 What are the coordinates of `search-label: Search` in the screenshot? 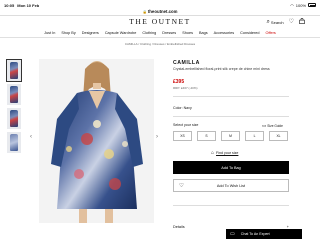 It's located at (277, 22).